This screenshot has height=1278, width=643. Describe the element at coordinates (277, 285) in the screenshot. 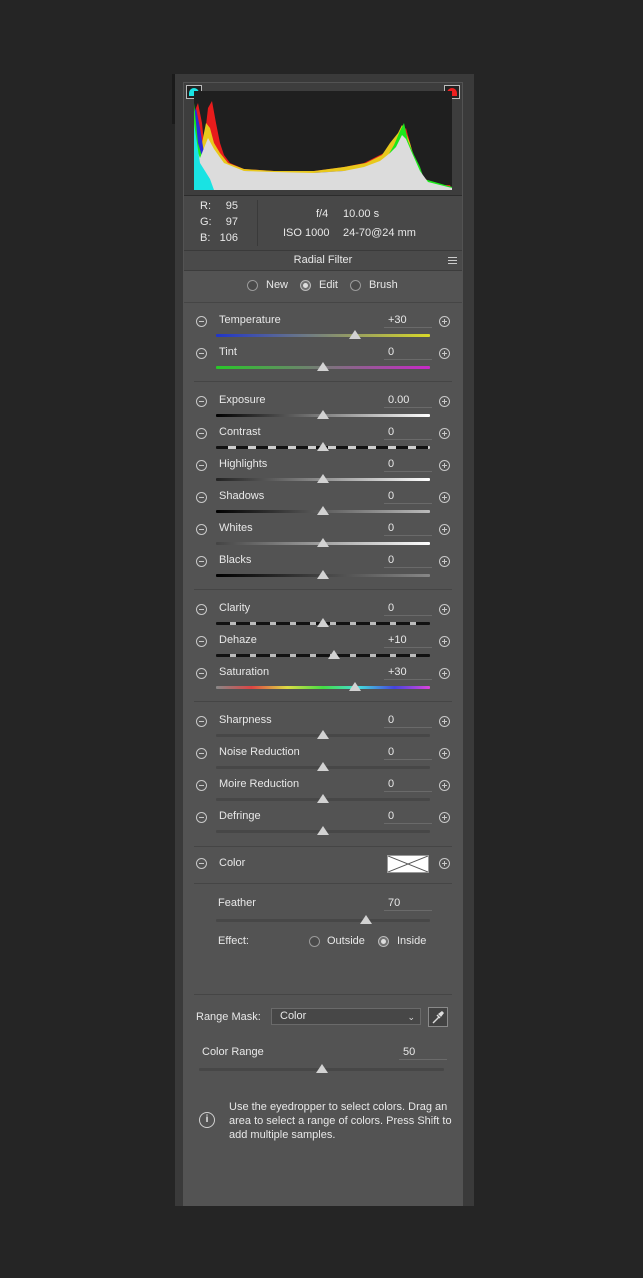

I see `mode-new-label: New` at that location.